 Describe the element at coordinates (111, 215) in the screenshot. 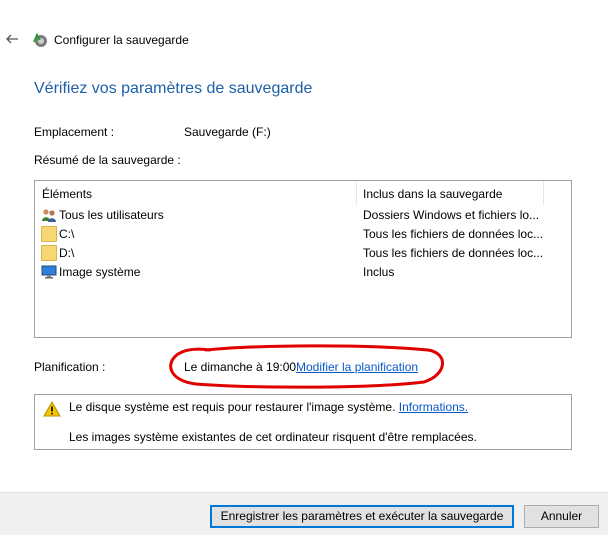

I see `item-name: Tous les utilisateurs` at that location.